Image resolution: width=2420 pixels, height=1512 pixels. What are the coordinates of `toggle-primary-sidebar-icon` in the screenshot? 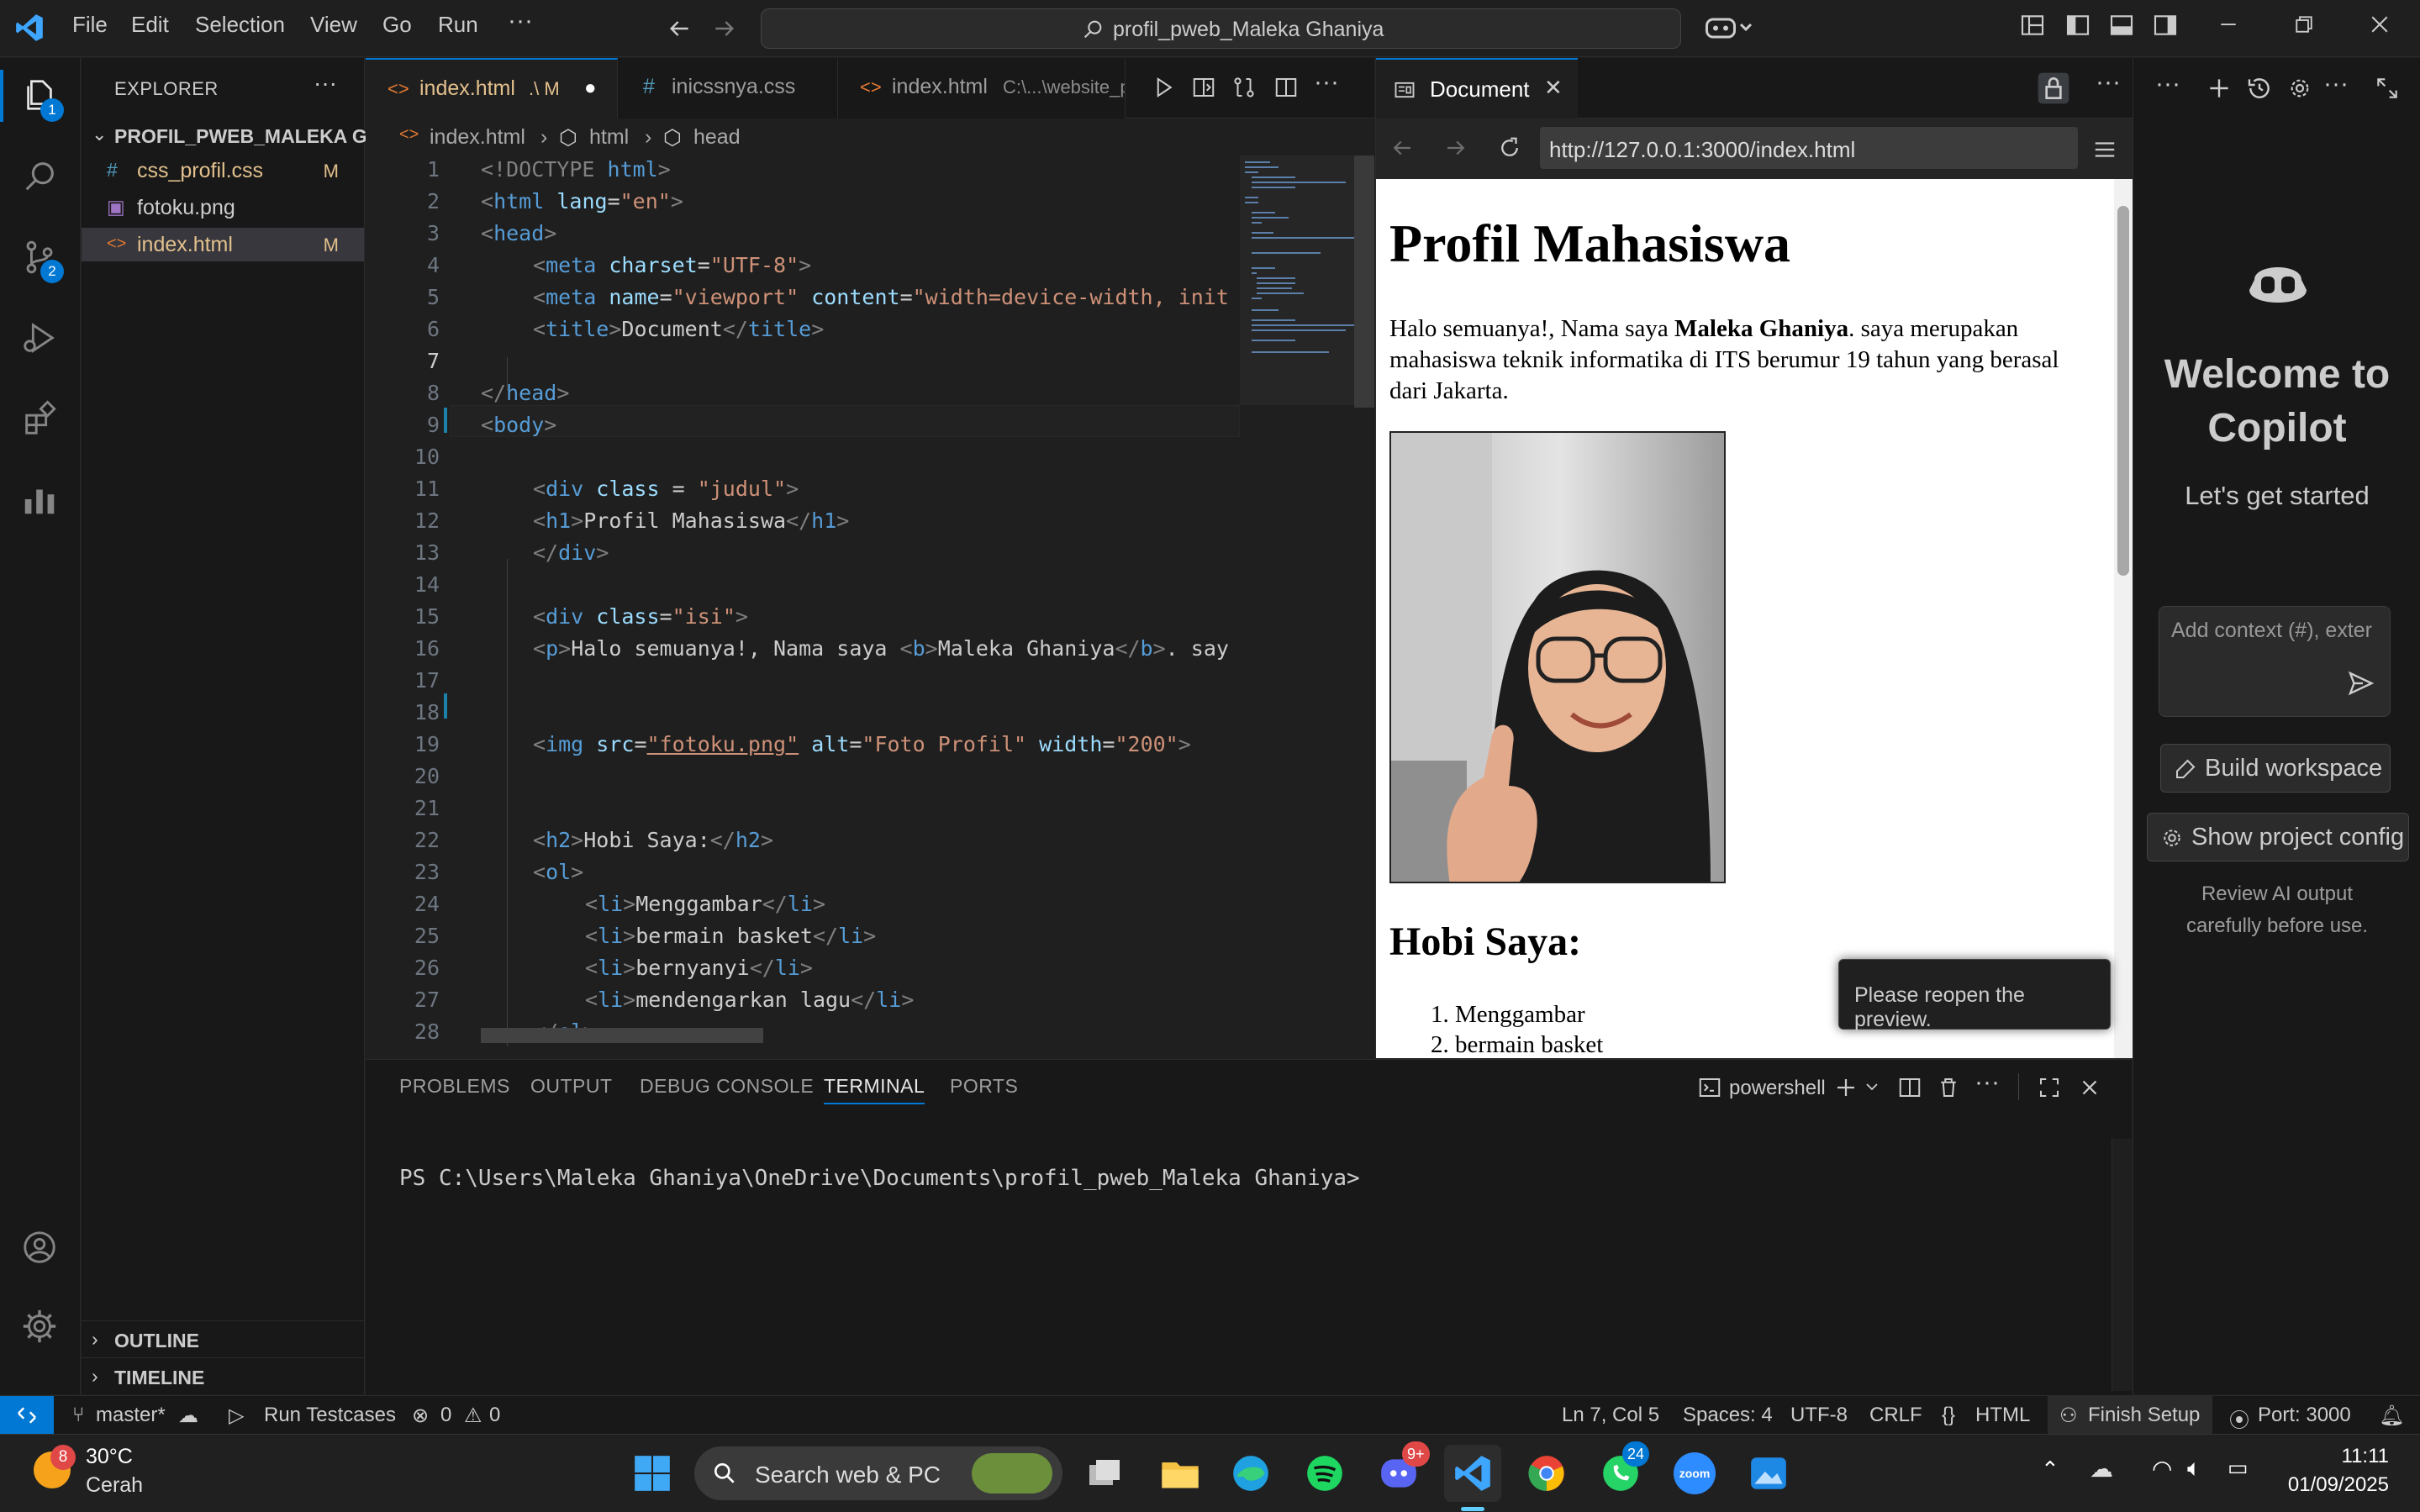 It's located at (2077, 25).